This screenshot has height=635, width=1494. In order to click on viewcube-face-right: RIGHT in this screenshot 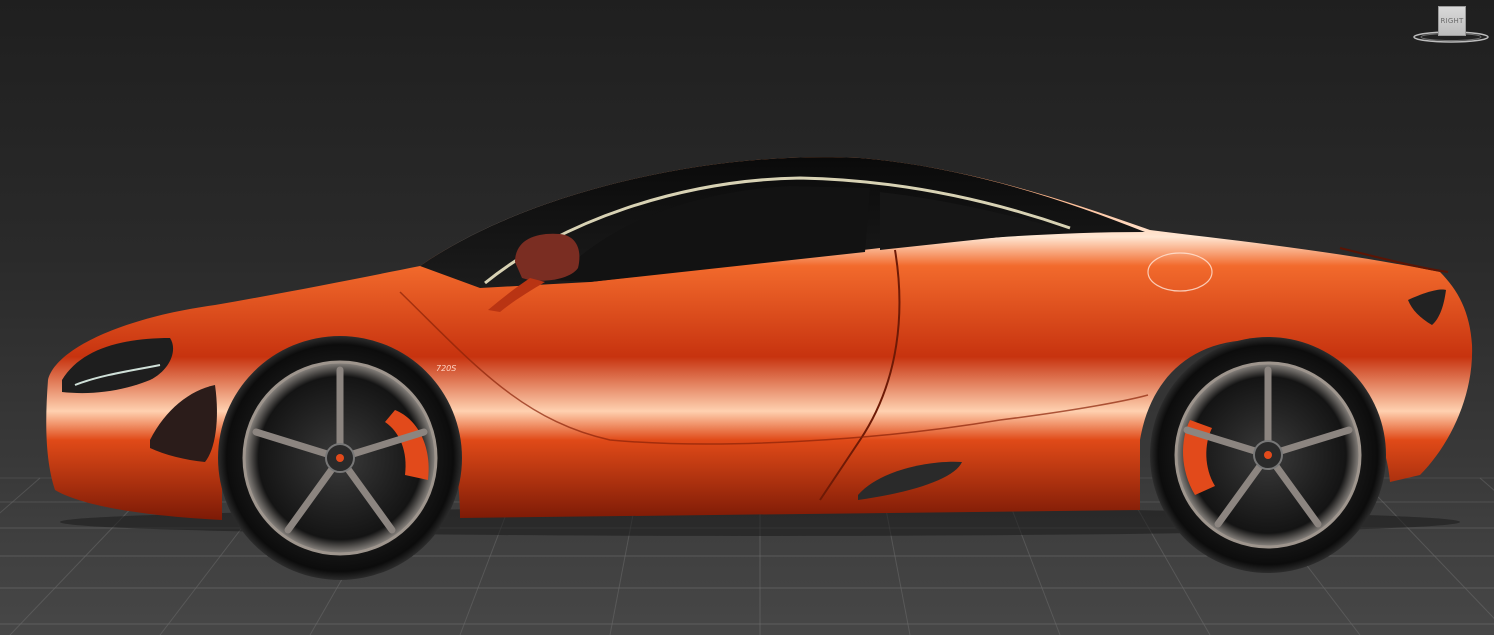, I will do `click(1452, 21)`.